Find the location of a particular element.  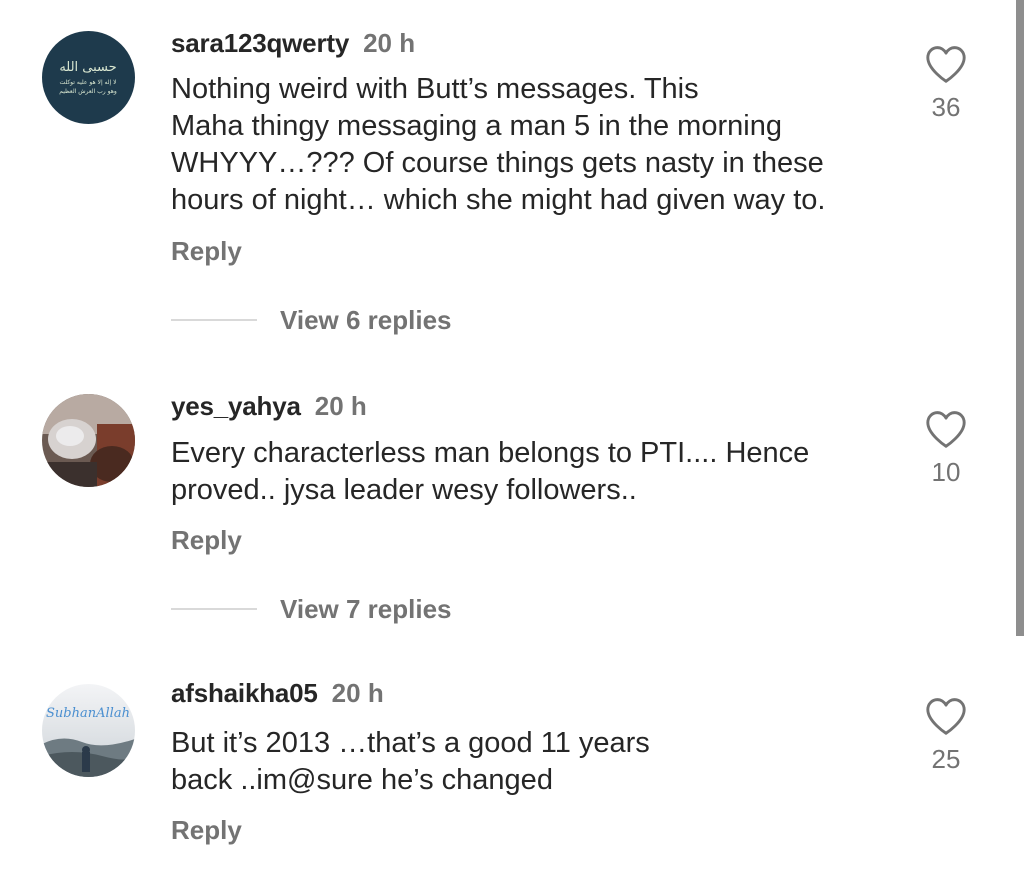

avatar is located at coordinates (88, 440).